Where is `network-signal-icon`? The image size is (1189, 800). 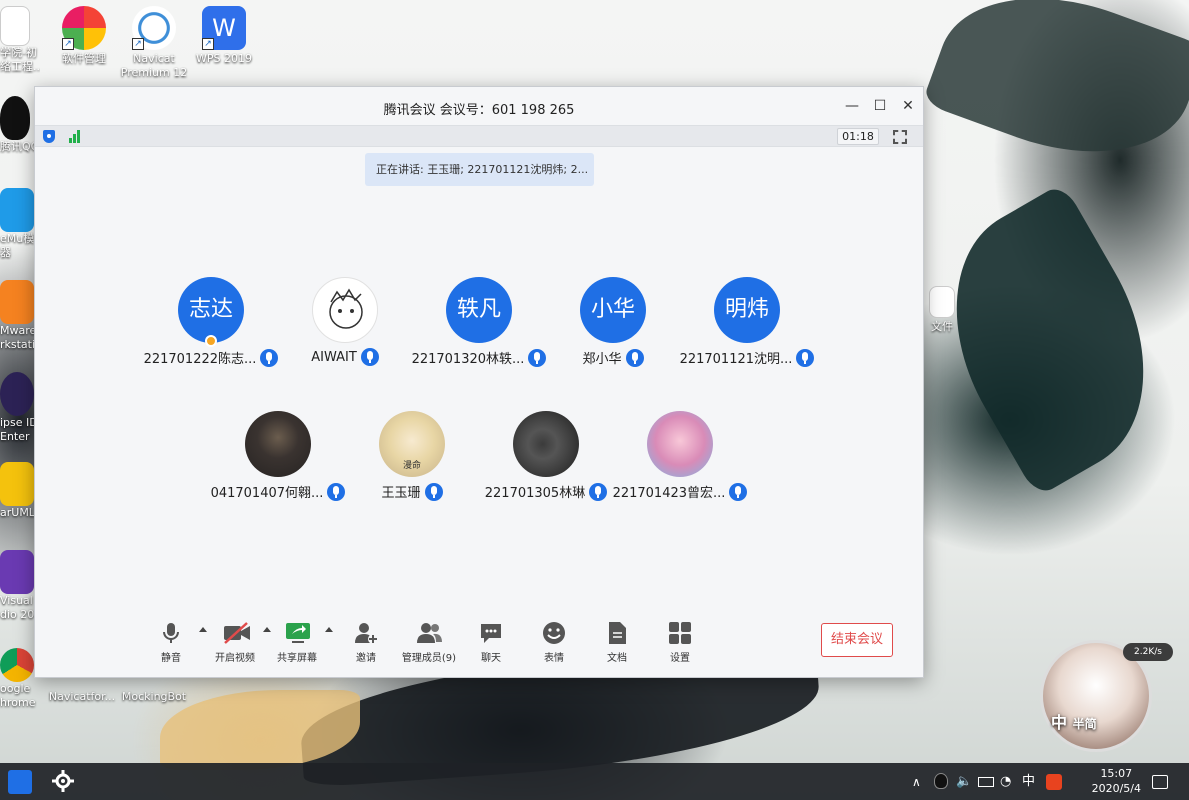 network-signal-icon is located at coordinates (76, 136).